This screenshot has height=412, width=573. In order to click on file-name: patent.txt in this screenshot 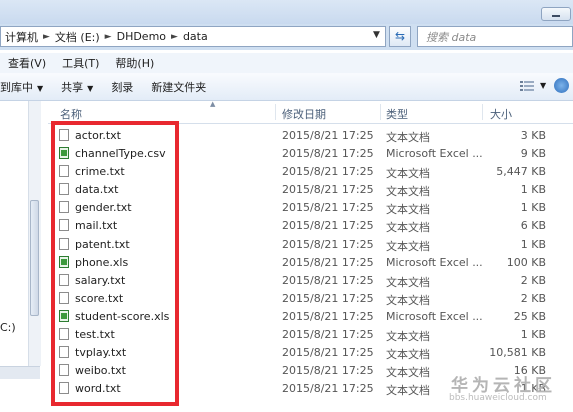, I will do `click(102, 244)`.